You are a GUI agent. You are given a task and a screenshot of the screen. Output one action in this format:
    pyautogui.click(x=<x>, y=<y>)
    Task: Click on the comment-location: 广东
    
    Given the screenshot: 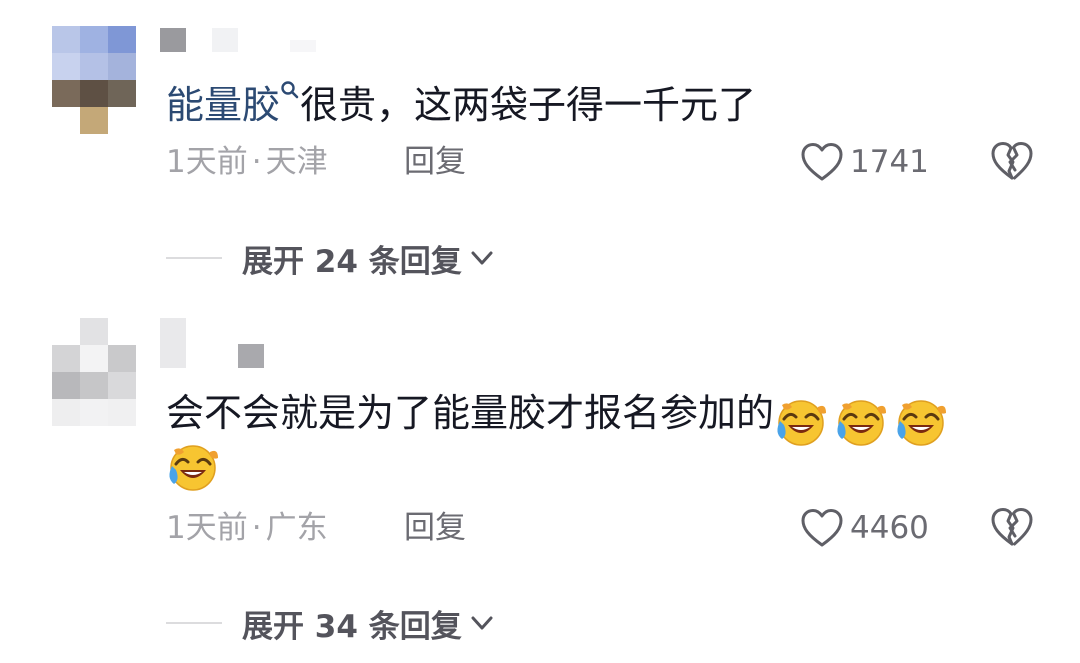 What is the action you would take?
    pyautogui.click(x=296, y=528)
    